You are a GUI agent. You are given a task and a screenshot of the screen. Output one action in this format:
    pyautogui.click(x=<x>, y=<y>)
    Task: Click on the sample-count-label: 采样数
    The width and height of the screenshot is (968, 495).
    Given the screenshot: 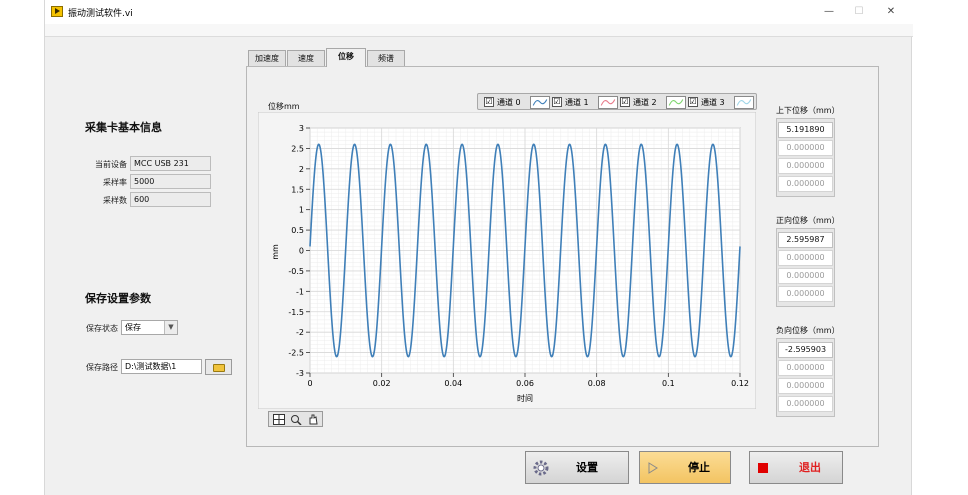 What is the action you would take?
    pyautogui.click(x=115, y=200)
    